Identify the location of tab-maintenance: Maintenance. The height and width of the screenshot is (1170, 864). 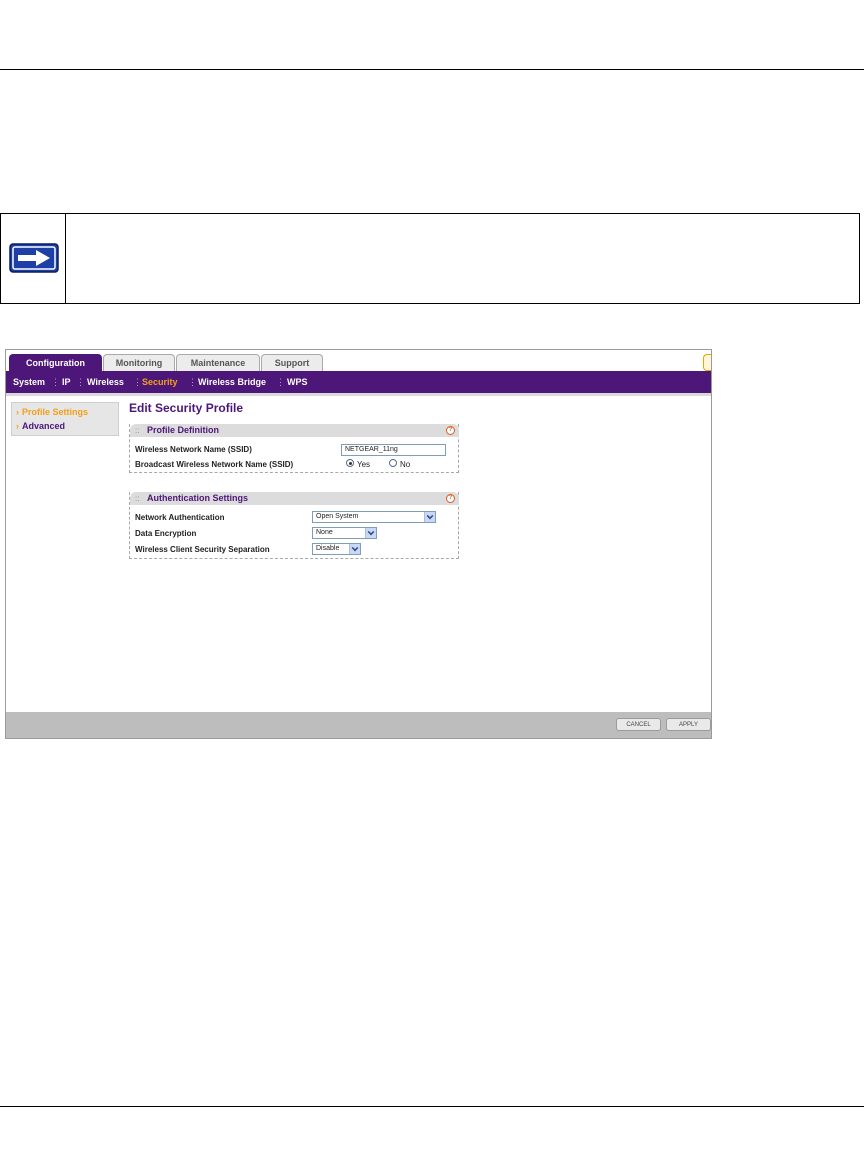
(218, 362).